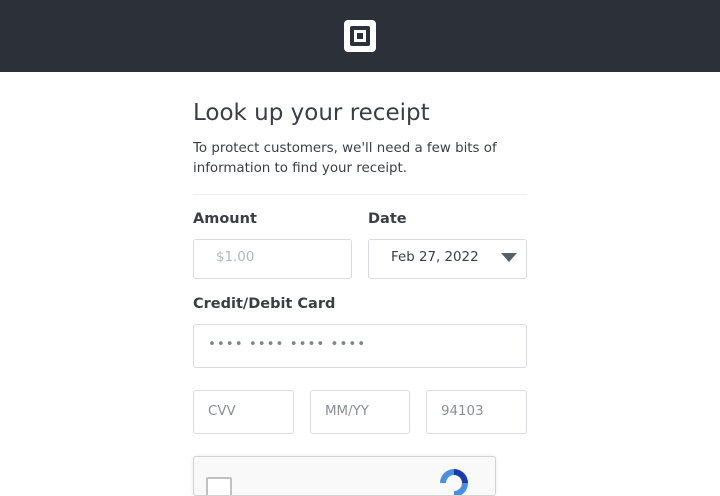 This screenshot has height=496, width=720. I want to click on card-placeholder: •••• •••• •••• ••••, so click(287, 344).